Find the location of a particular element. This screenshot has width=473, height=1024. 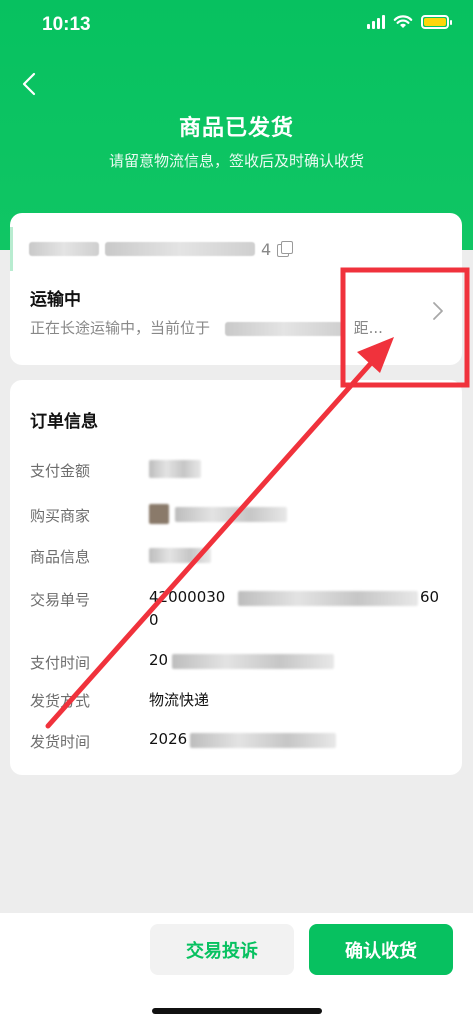

order-row-label-shipping-method: 发货方式 is located at coordinates (60, 701).